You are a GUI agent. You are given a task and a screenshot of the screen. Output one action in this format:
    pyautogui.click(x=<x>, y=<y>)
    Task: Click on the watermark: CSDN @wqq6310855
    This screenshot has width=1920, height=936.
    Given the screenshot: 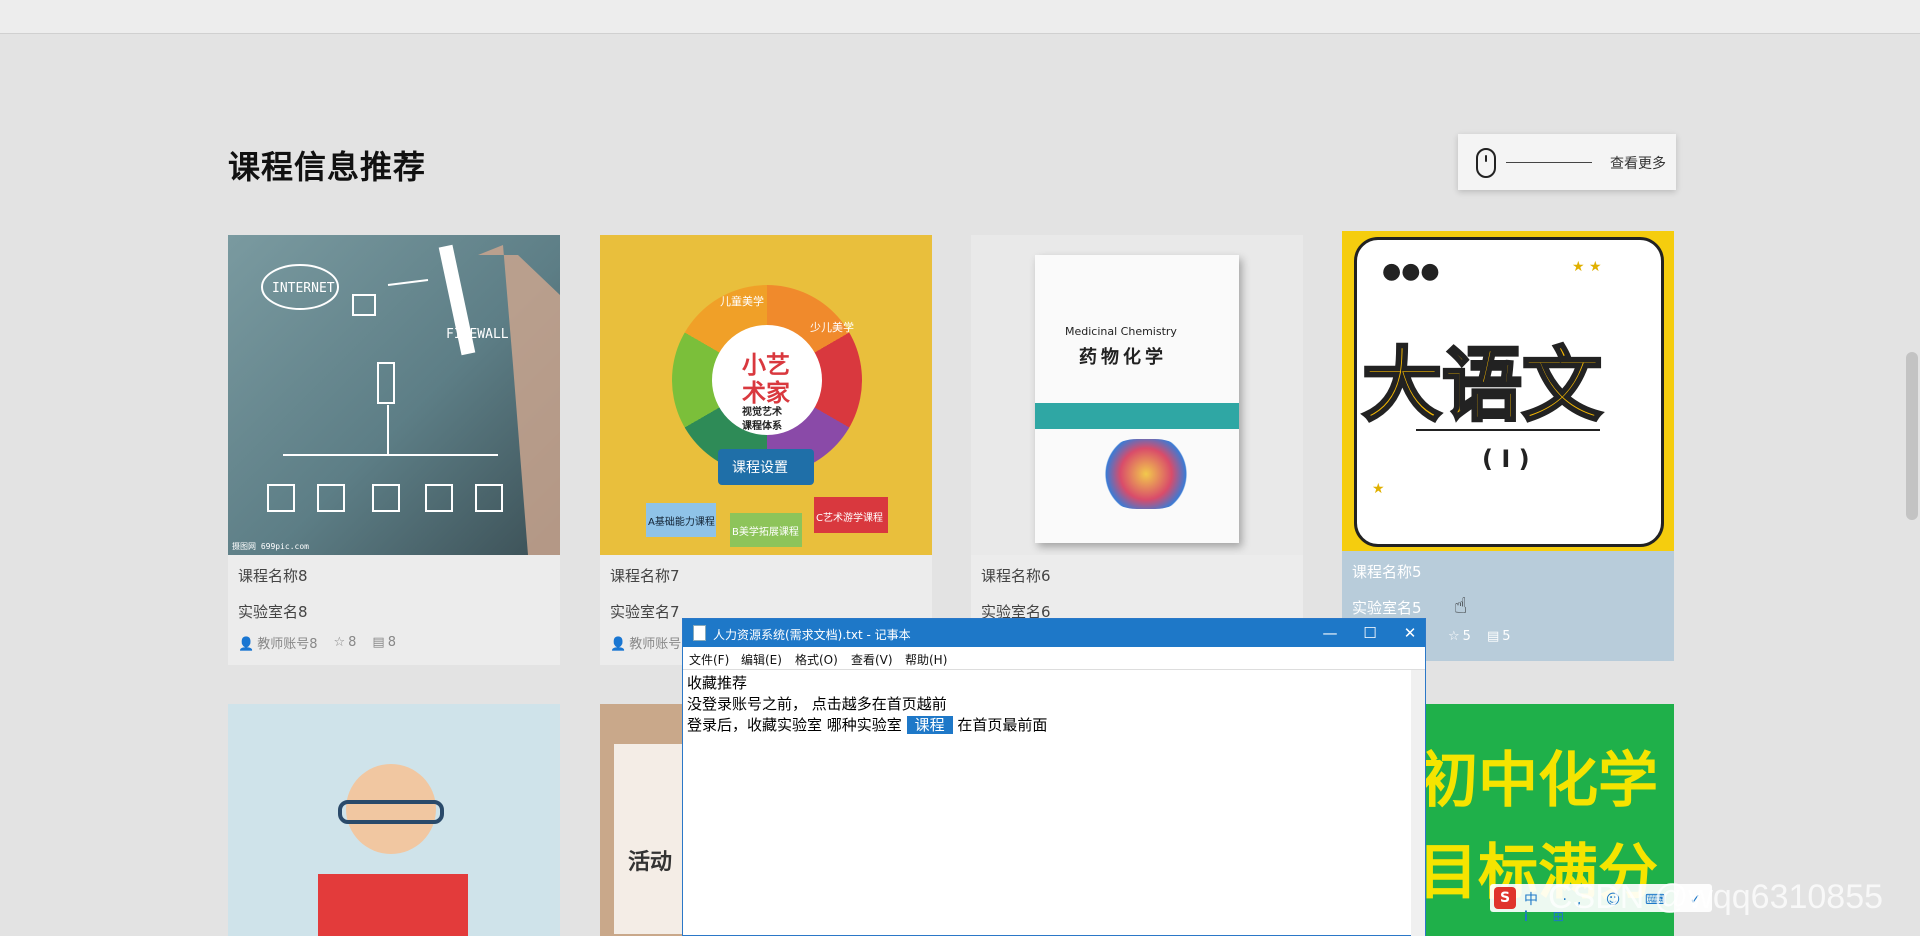 What is the action you would take?
    pyautogui.click(x=1716, y=897)
    